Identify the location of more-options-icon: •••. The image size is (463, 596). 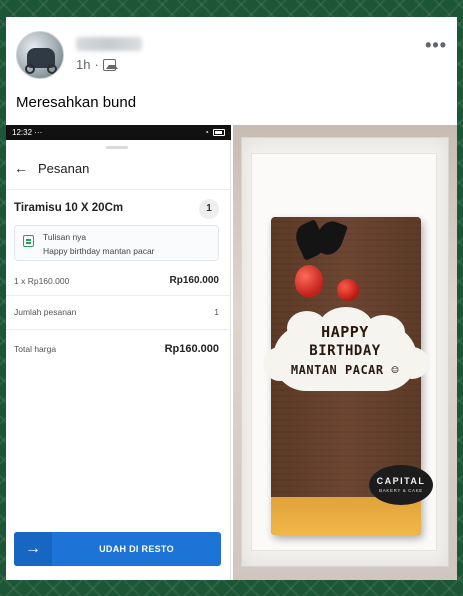
(436, 45).